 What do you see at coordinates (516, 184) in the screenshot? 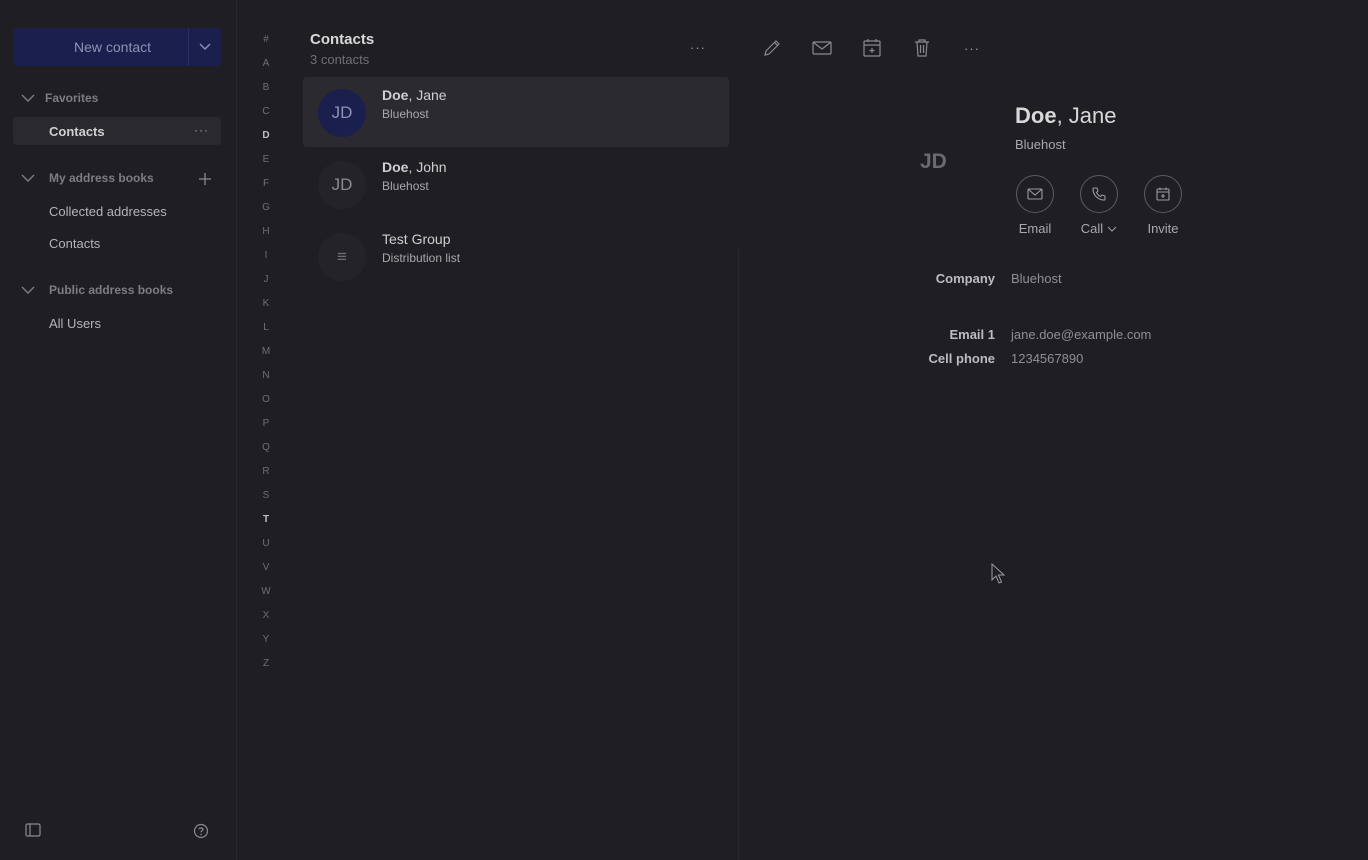
I see `contact-row: JD Doe, John Bluehost` at bounding box center [516, 184].